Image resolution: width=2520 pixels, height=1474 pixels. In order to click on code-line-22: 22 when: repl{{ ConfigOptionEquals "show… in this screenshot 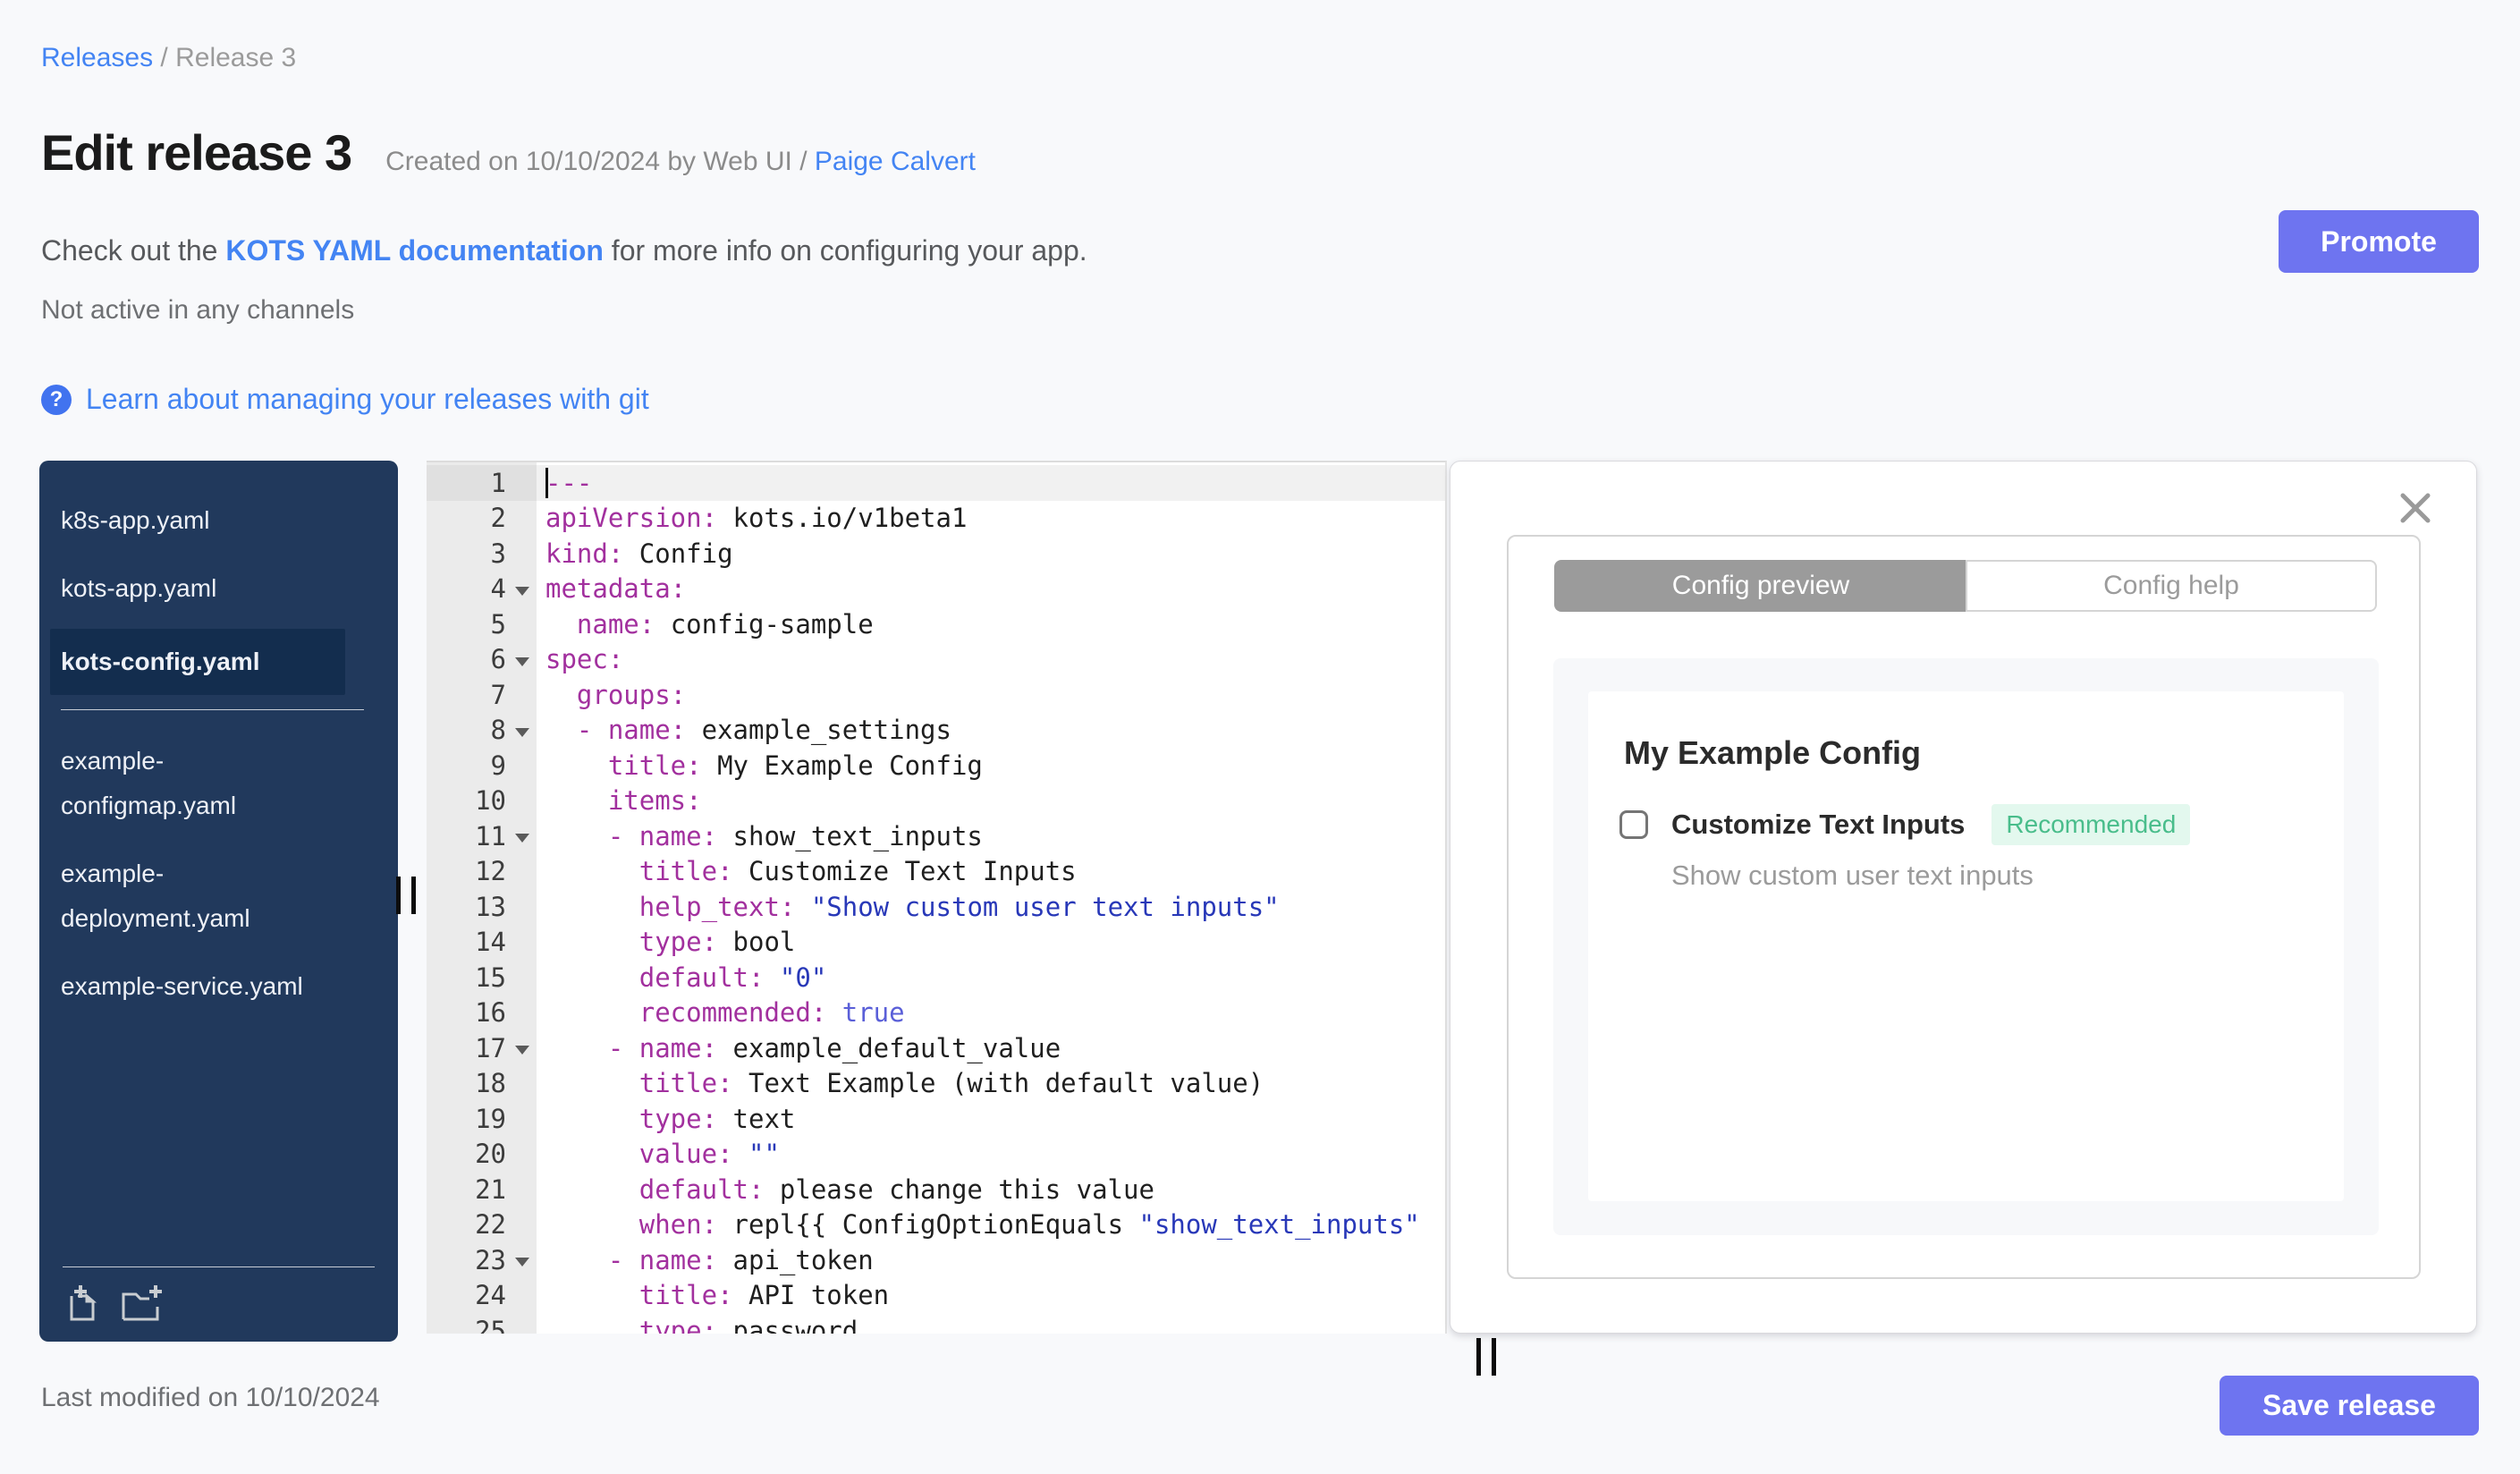, I will do `click(936, 1225)`.